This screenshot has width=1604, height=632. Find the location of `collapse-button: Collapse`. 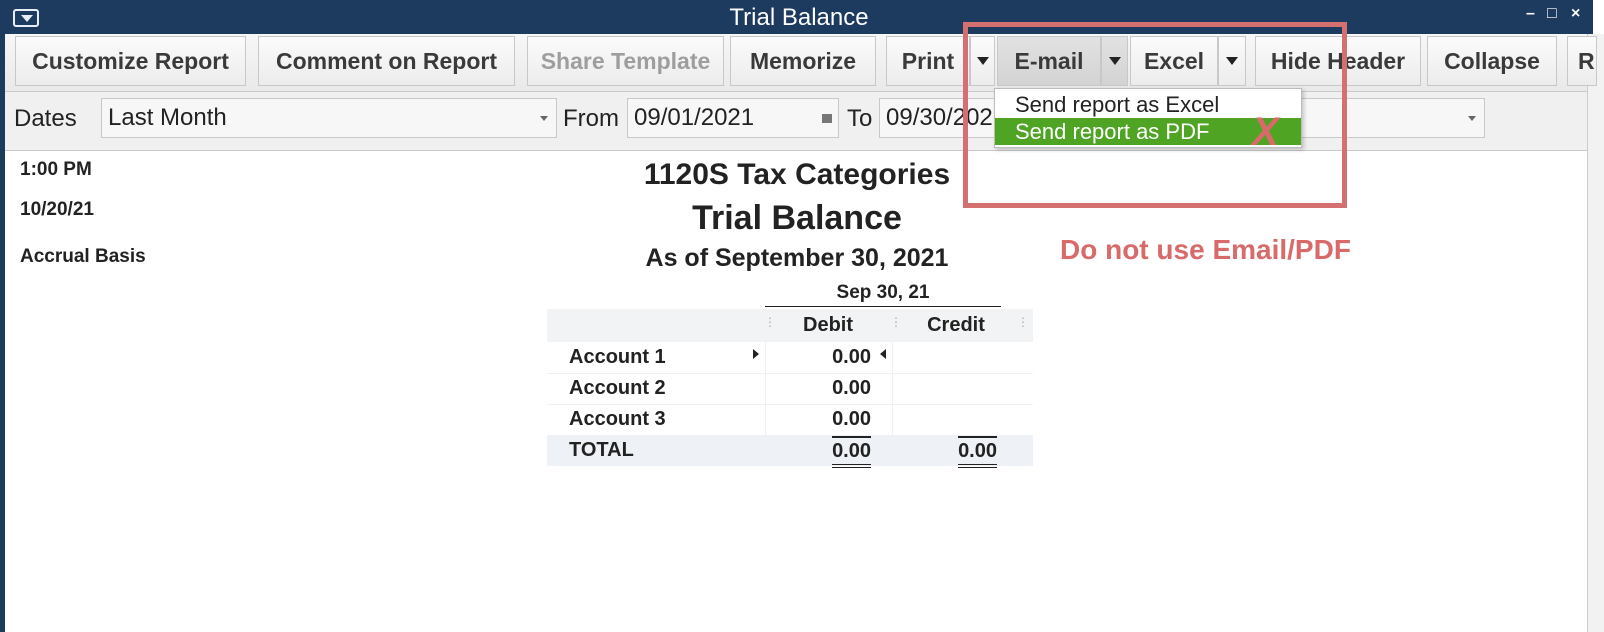

collapse-button: Collapse is located at coordinates (1492, 61).